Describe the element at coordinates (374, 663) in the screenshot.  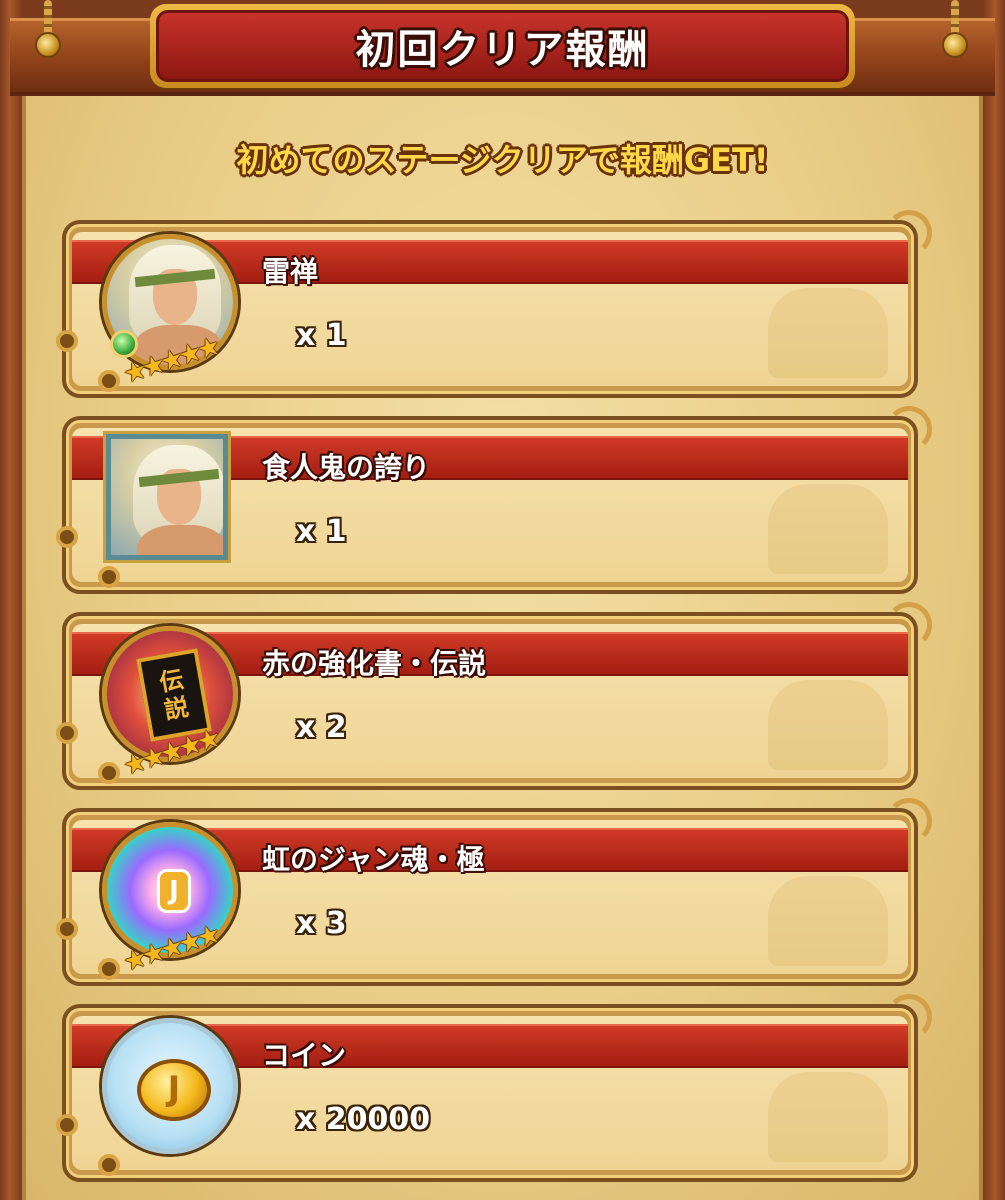
I see `reward-name: 赤の強化書・伝説` at that location.